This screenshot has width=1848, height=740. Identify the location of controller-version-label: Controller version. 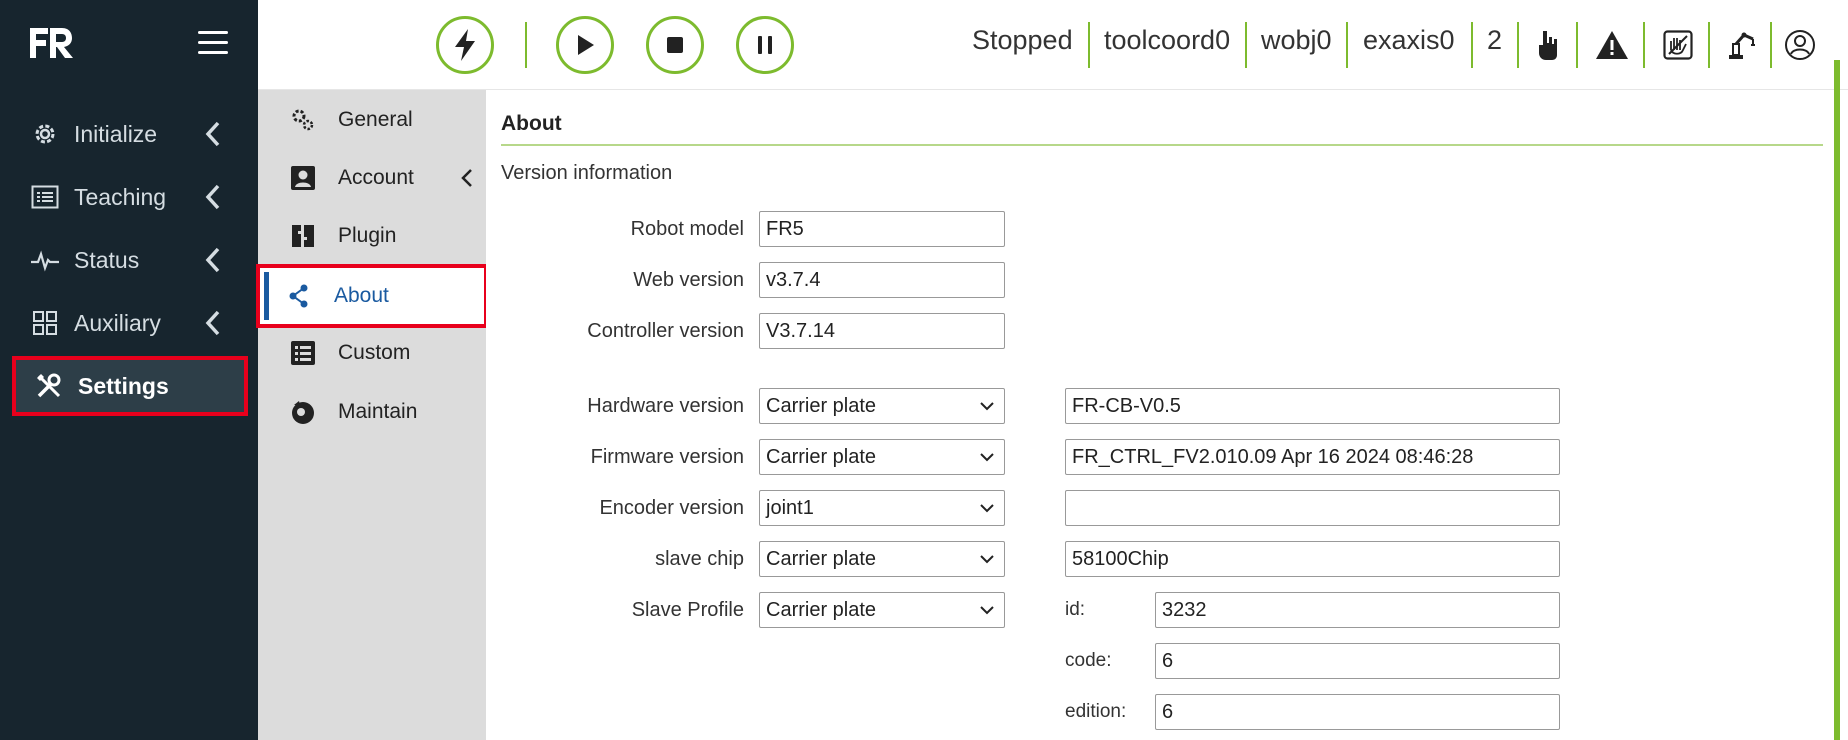
(665, 331).